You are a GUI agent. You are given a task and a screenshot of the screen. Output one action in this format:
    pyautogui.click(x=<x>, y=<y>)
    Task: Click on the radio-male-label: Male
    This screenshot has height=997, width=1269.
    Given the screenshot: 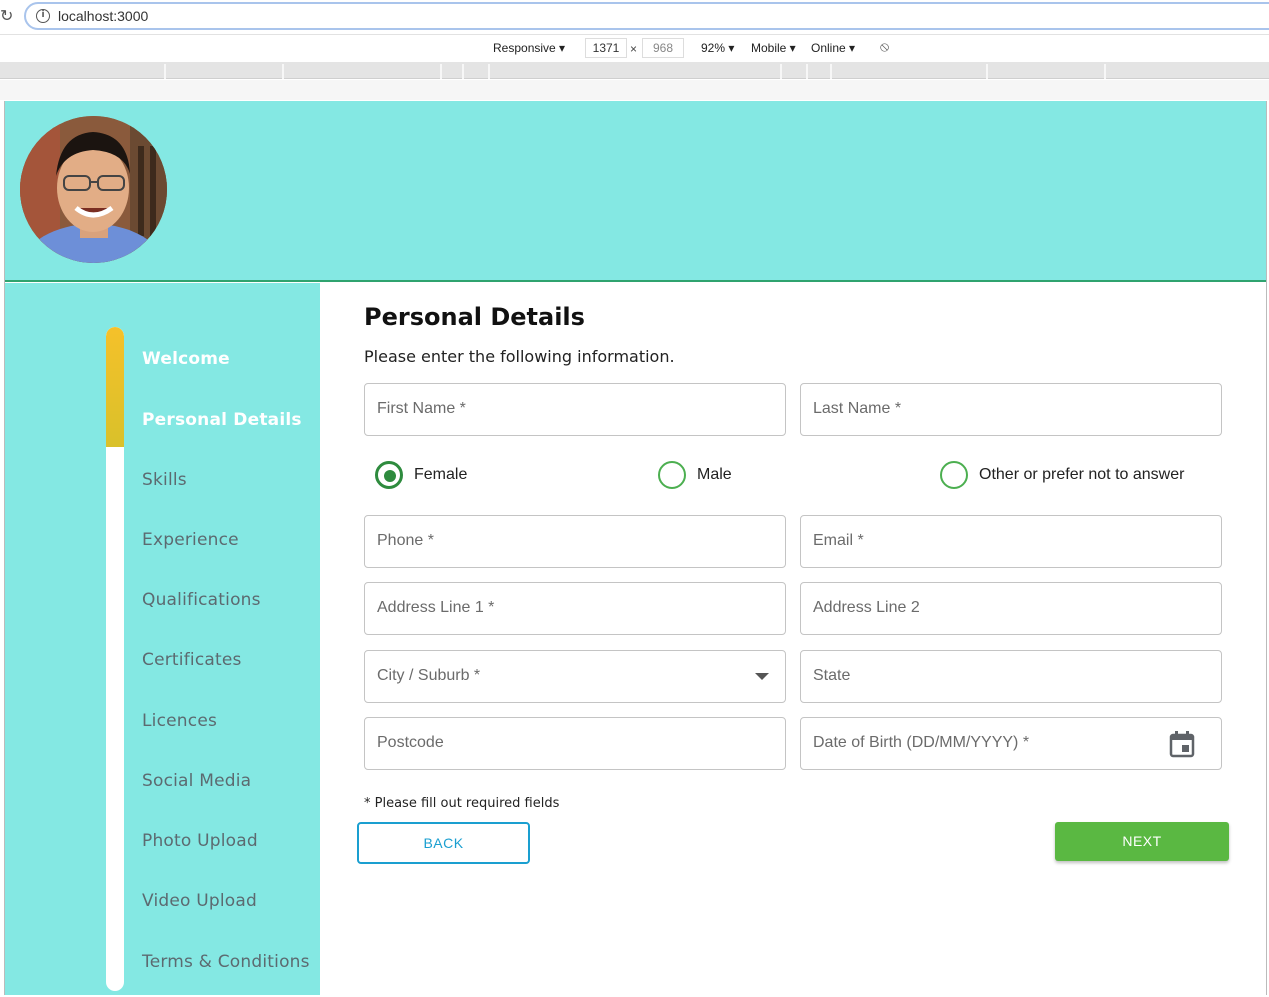 What is the action you would take?
    pyautogui.click(x=714, y=474)
    